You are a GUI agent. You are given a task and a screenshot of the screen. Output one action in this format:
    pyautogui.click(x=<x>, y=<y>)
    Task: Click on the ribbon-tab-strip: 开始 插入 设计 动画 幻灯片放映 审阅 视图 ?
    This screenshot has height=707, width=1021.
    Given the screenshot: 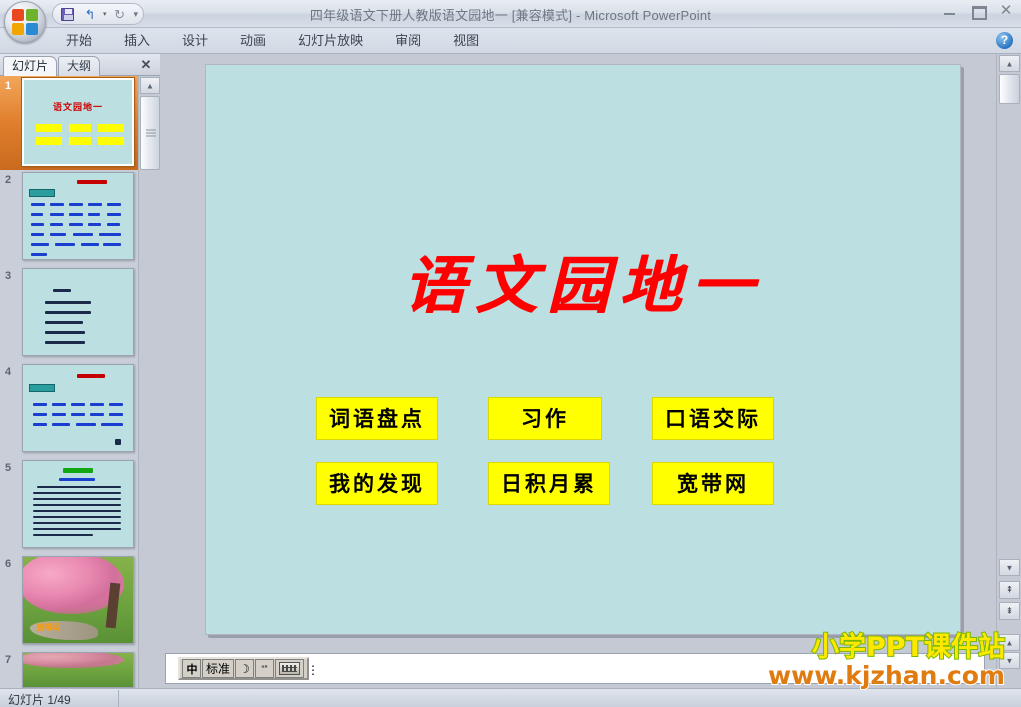 What is the action you would take?
    pyautogui.click(x=510, y=41)
    